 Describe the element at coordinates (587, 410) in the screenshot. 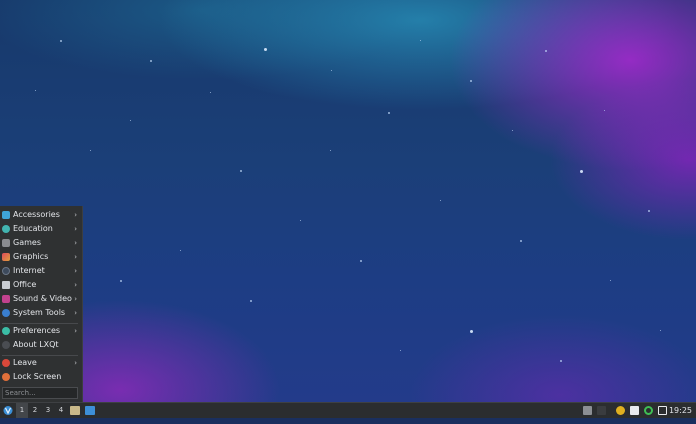

I see `clipboard-tray-icon` at that location.